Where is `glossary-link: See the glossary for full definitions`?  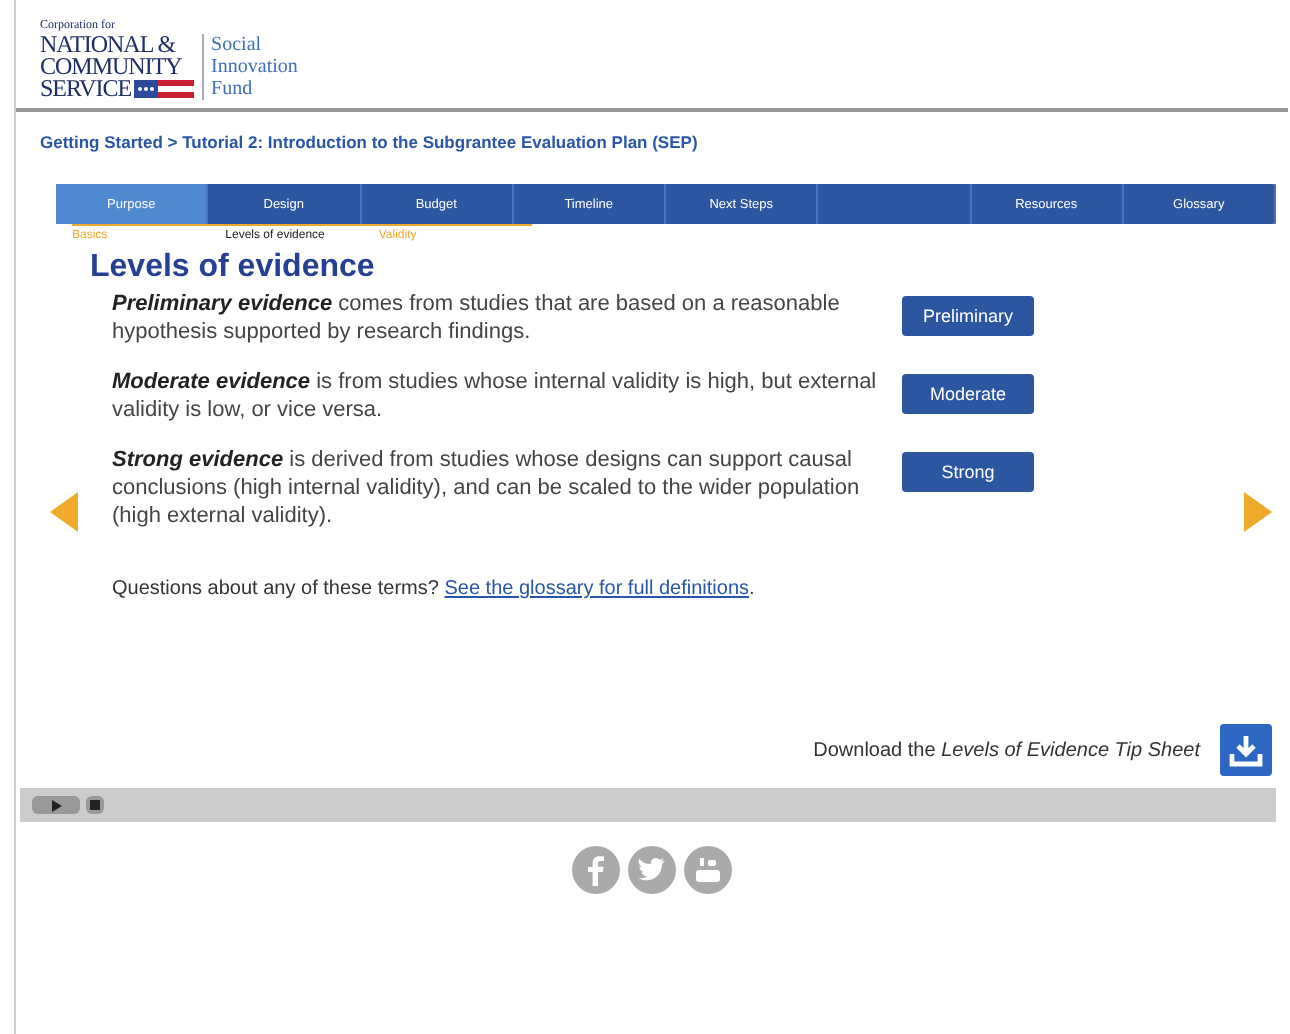 glossary-link: See the glossary for full definitions is located at coordinates (597, 589).